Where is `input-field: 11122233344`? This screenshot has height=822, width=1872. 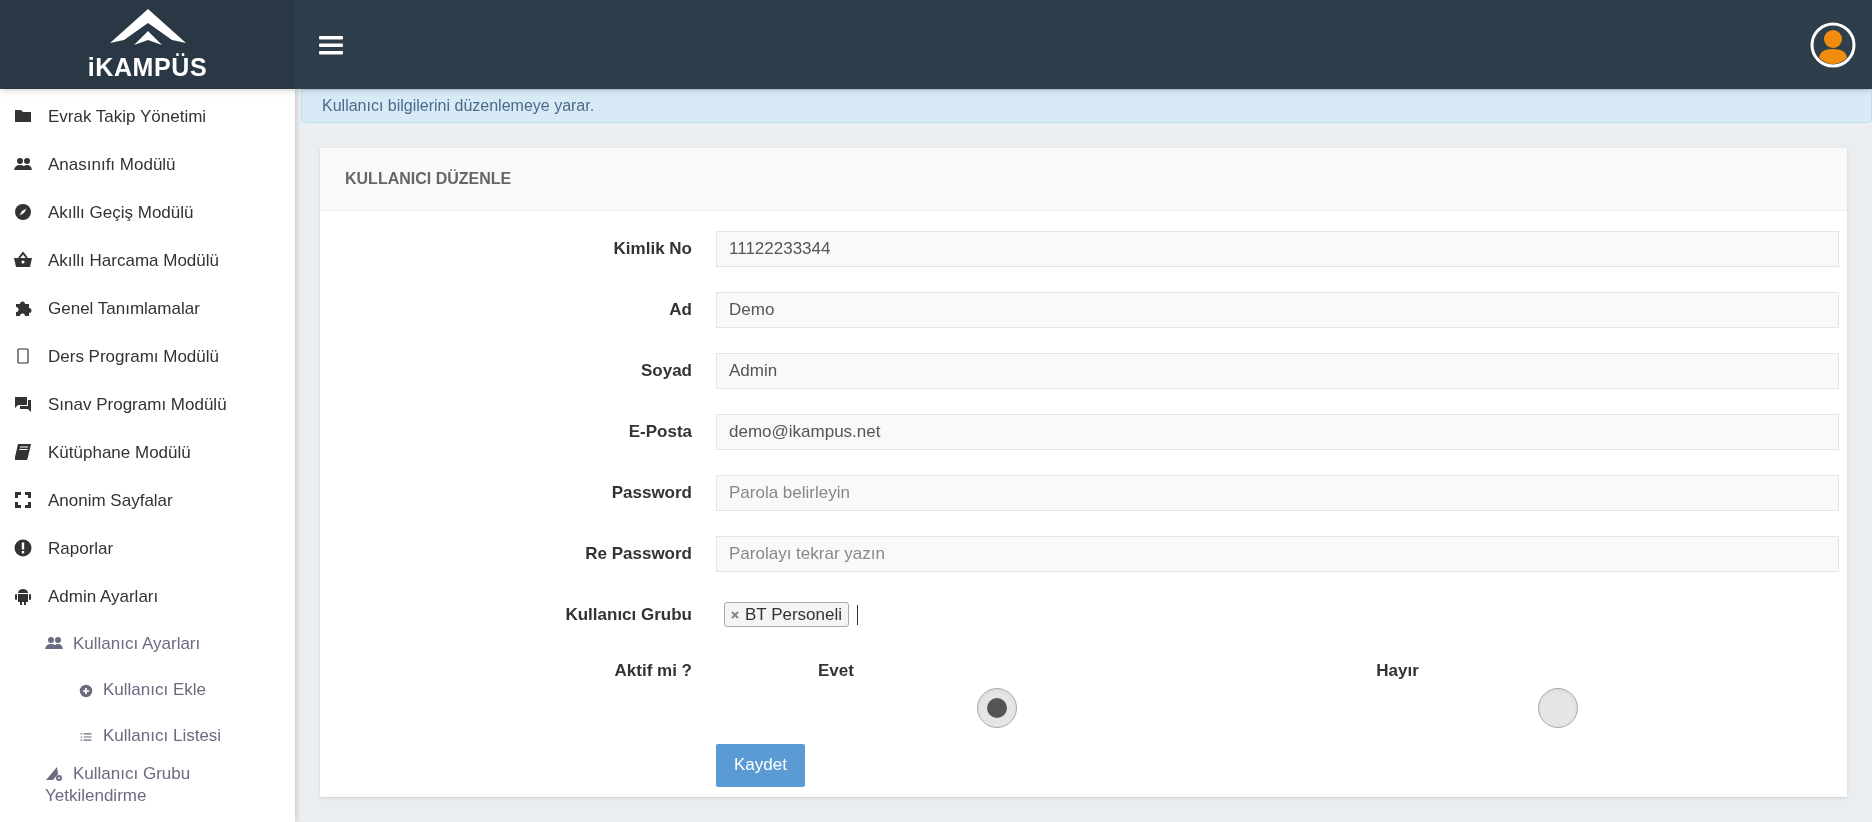
input-field: 11122233344 is located at coordinates (1277, 248).